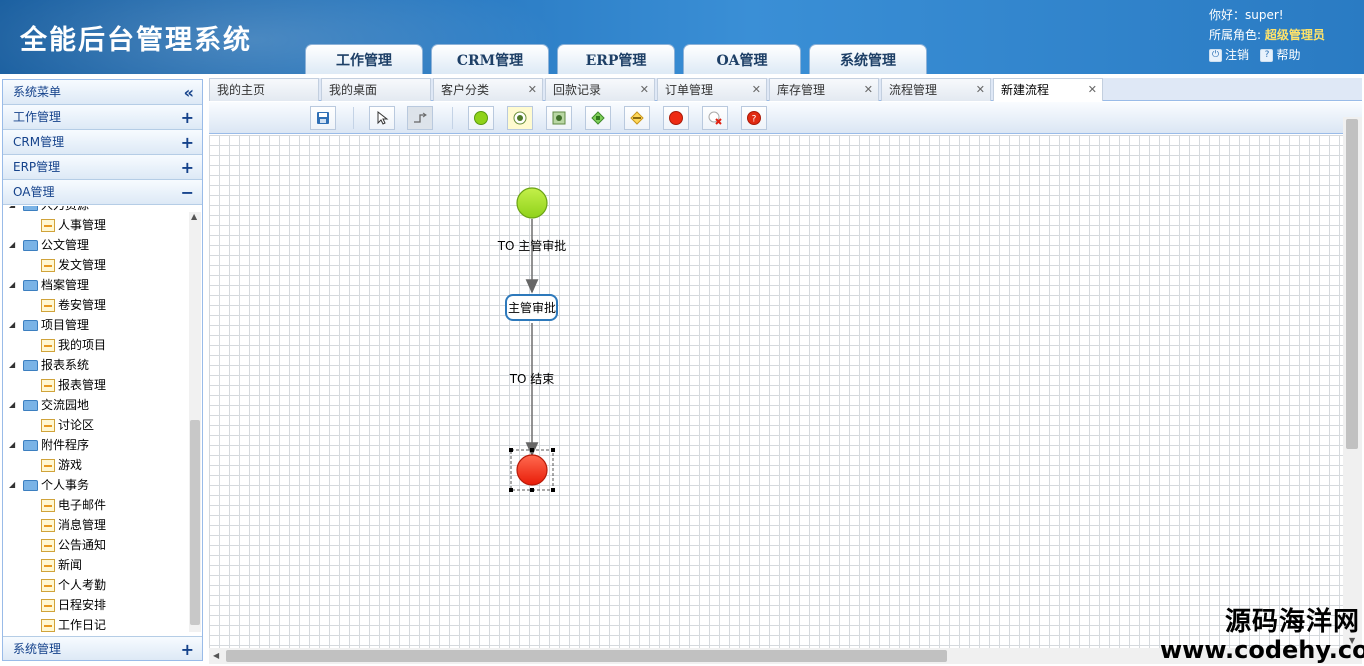  I want to click on decision-button, so click(598, 118).